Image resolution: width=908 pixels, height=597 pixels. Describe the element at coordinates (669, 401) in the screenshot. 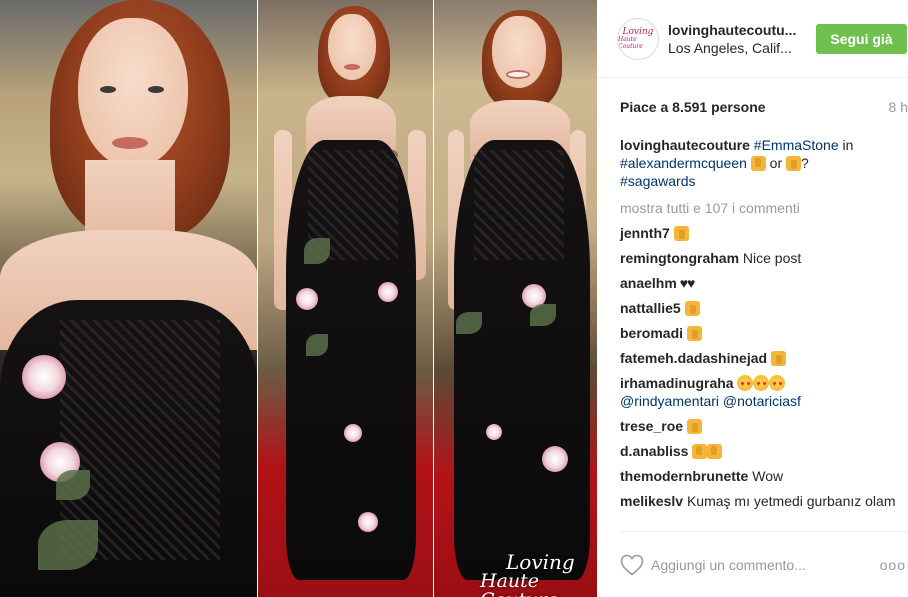

I see `mention-link: @rindyamentari` at that location.